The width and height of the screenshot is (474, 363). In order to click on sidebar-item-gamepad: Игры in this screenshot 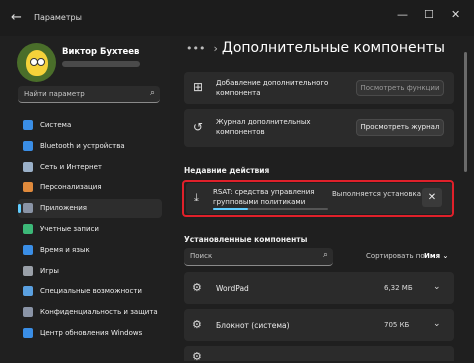, I will do `click(90, 271)`.